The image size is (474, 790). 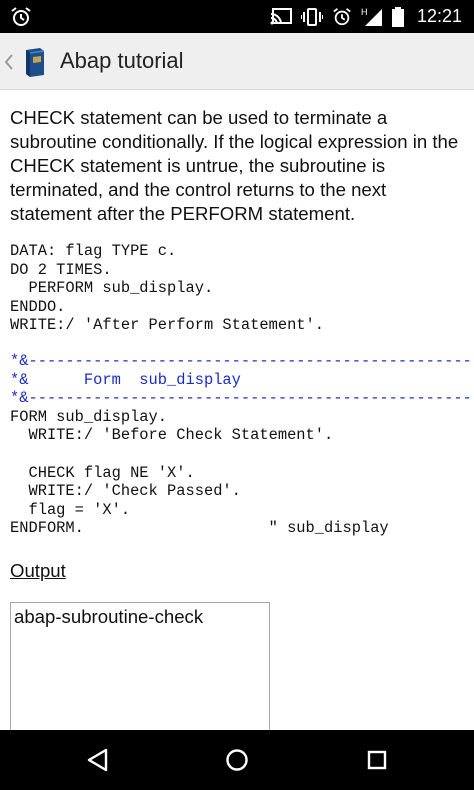 What do you see at coordinates (167, 325) in the screenshot?
I see `code-line: WRITE:/ 'After Perform Statement'.` at bounding box center [167, 325].